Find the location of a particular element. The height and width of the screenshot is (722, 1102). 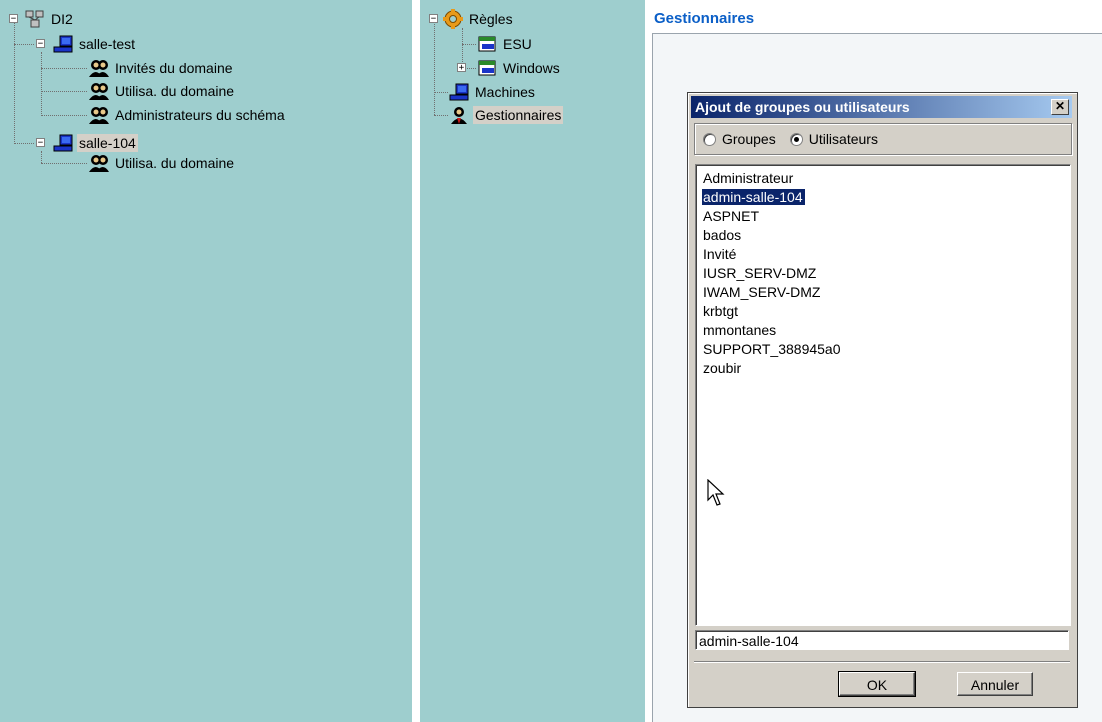

tree-node-salle-test: salle-test is located at coordinates (94, 44).